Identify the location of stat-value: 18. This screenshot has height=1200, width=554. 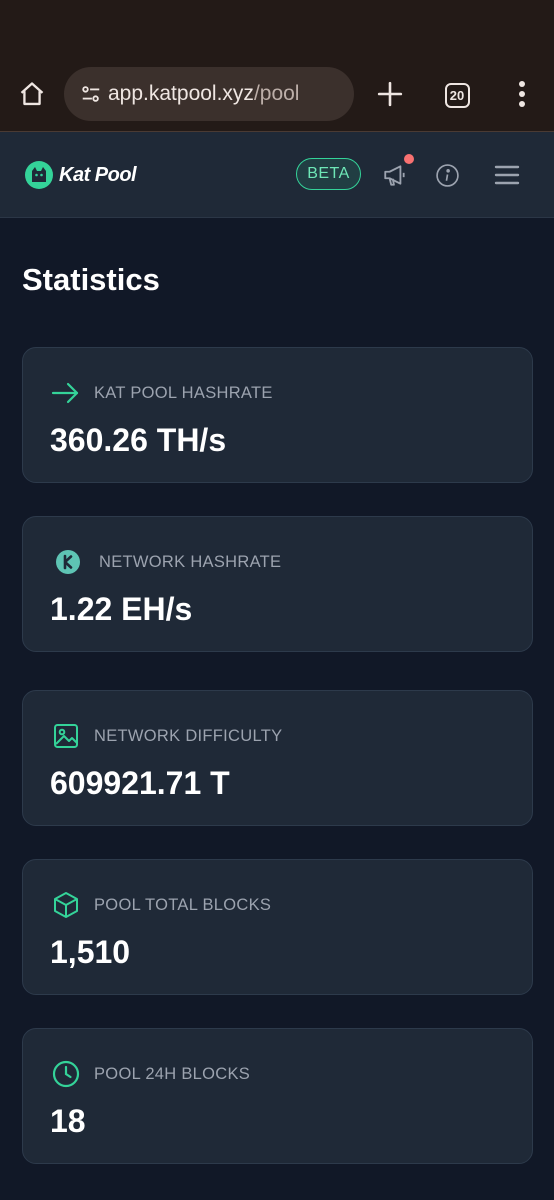
(68, 1121).